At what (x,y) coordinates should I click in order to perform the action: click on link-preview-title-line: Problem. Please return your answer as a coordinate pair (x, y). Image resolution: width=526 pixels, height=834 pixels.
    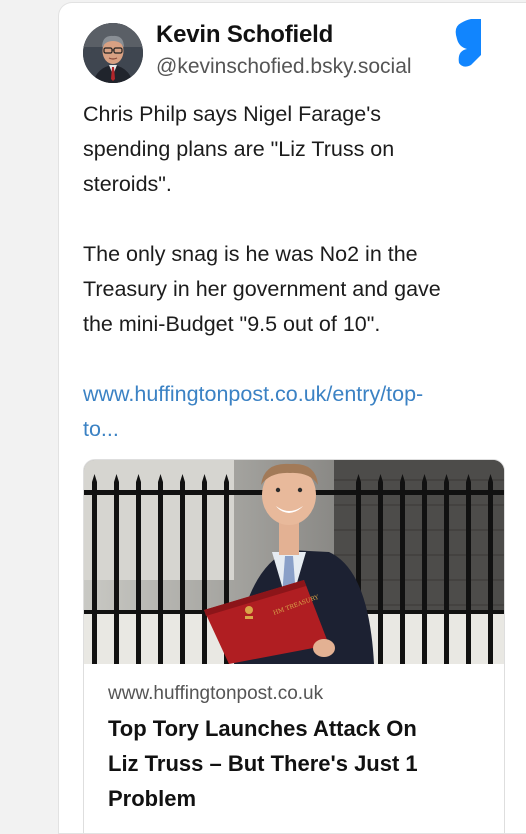
    Looking at the image, I should click on (278, 798).